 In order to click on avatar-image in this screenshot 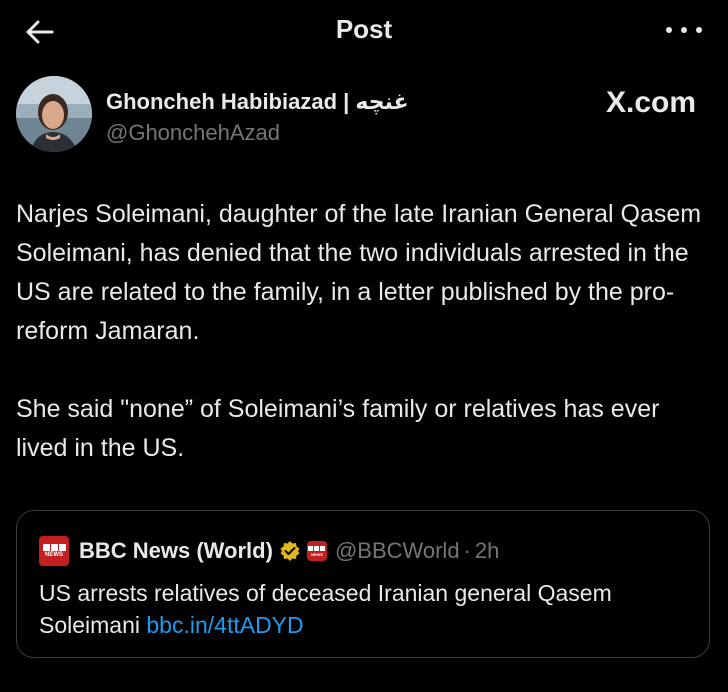, I will do `click(54, 114)`.